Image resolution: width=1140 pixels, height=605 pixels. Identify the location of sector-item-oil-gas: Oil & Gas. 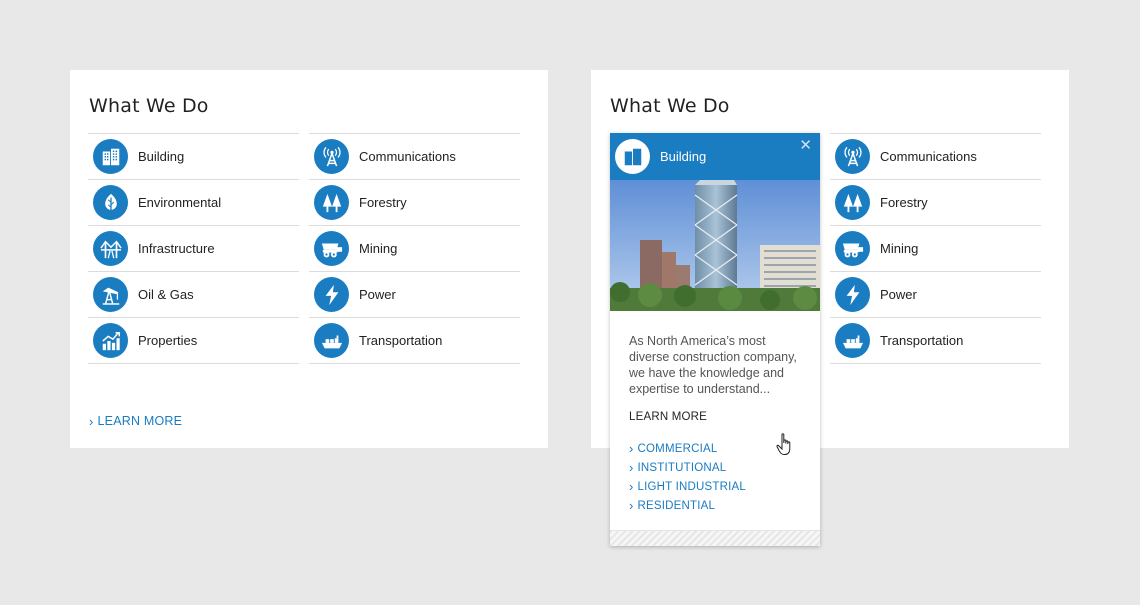
(193, 294).